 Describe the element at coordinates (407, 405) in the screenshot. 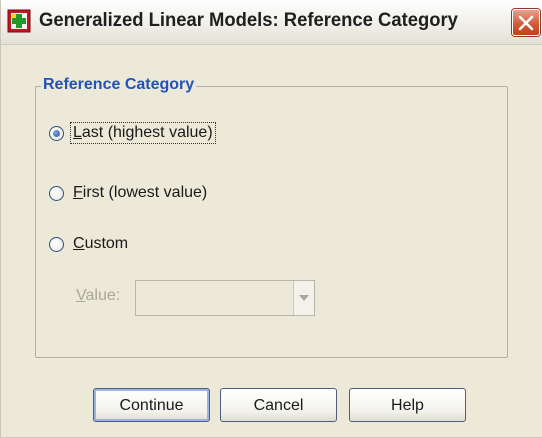

I see `help-button: Help` at that location.